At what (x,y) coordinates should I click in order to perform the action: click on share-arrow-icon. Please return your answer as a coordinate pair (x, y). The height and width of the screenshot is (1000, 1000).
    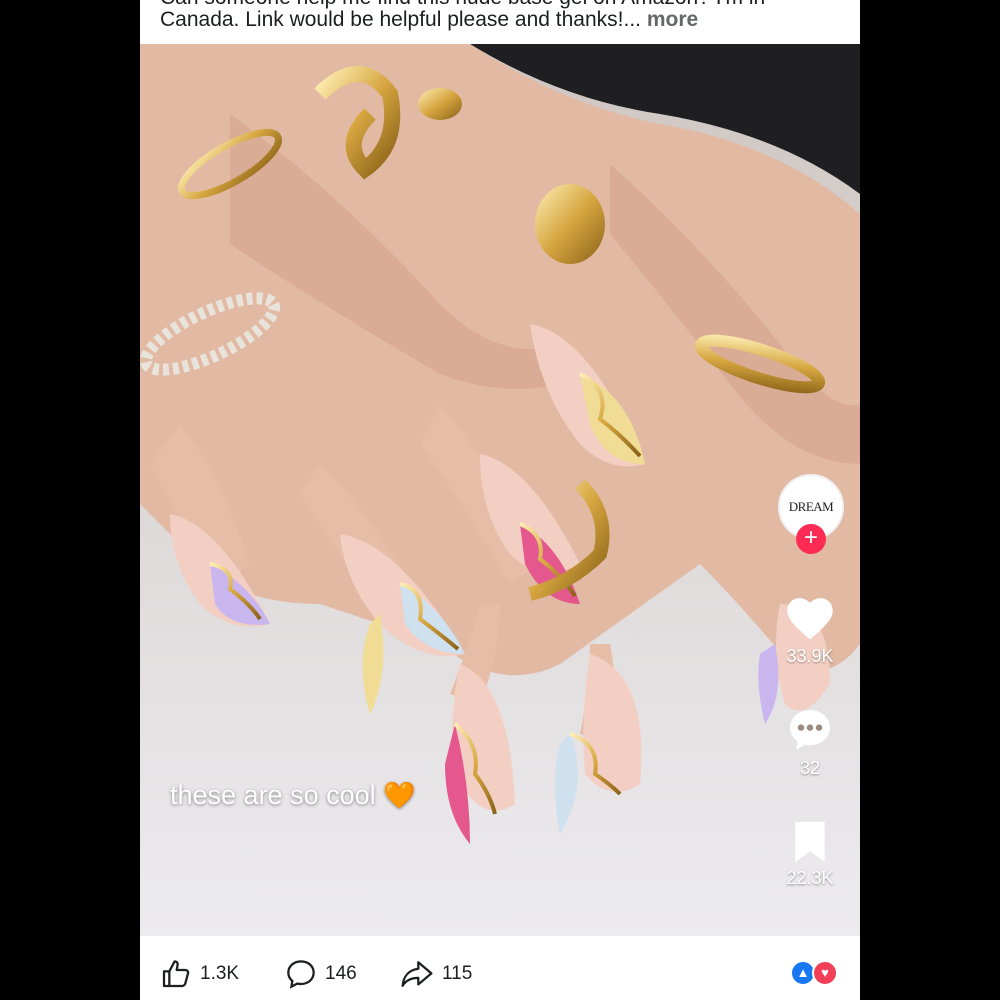
    Looking at the image, I should click on (417, 974).